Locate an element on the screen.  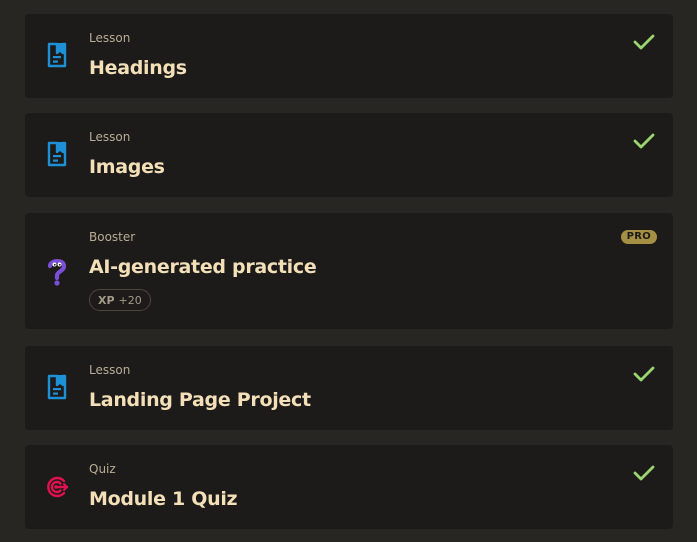
lesson-card-headings: Lesson Headings is located at coordinates (349, 56).